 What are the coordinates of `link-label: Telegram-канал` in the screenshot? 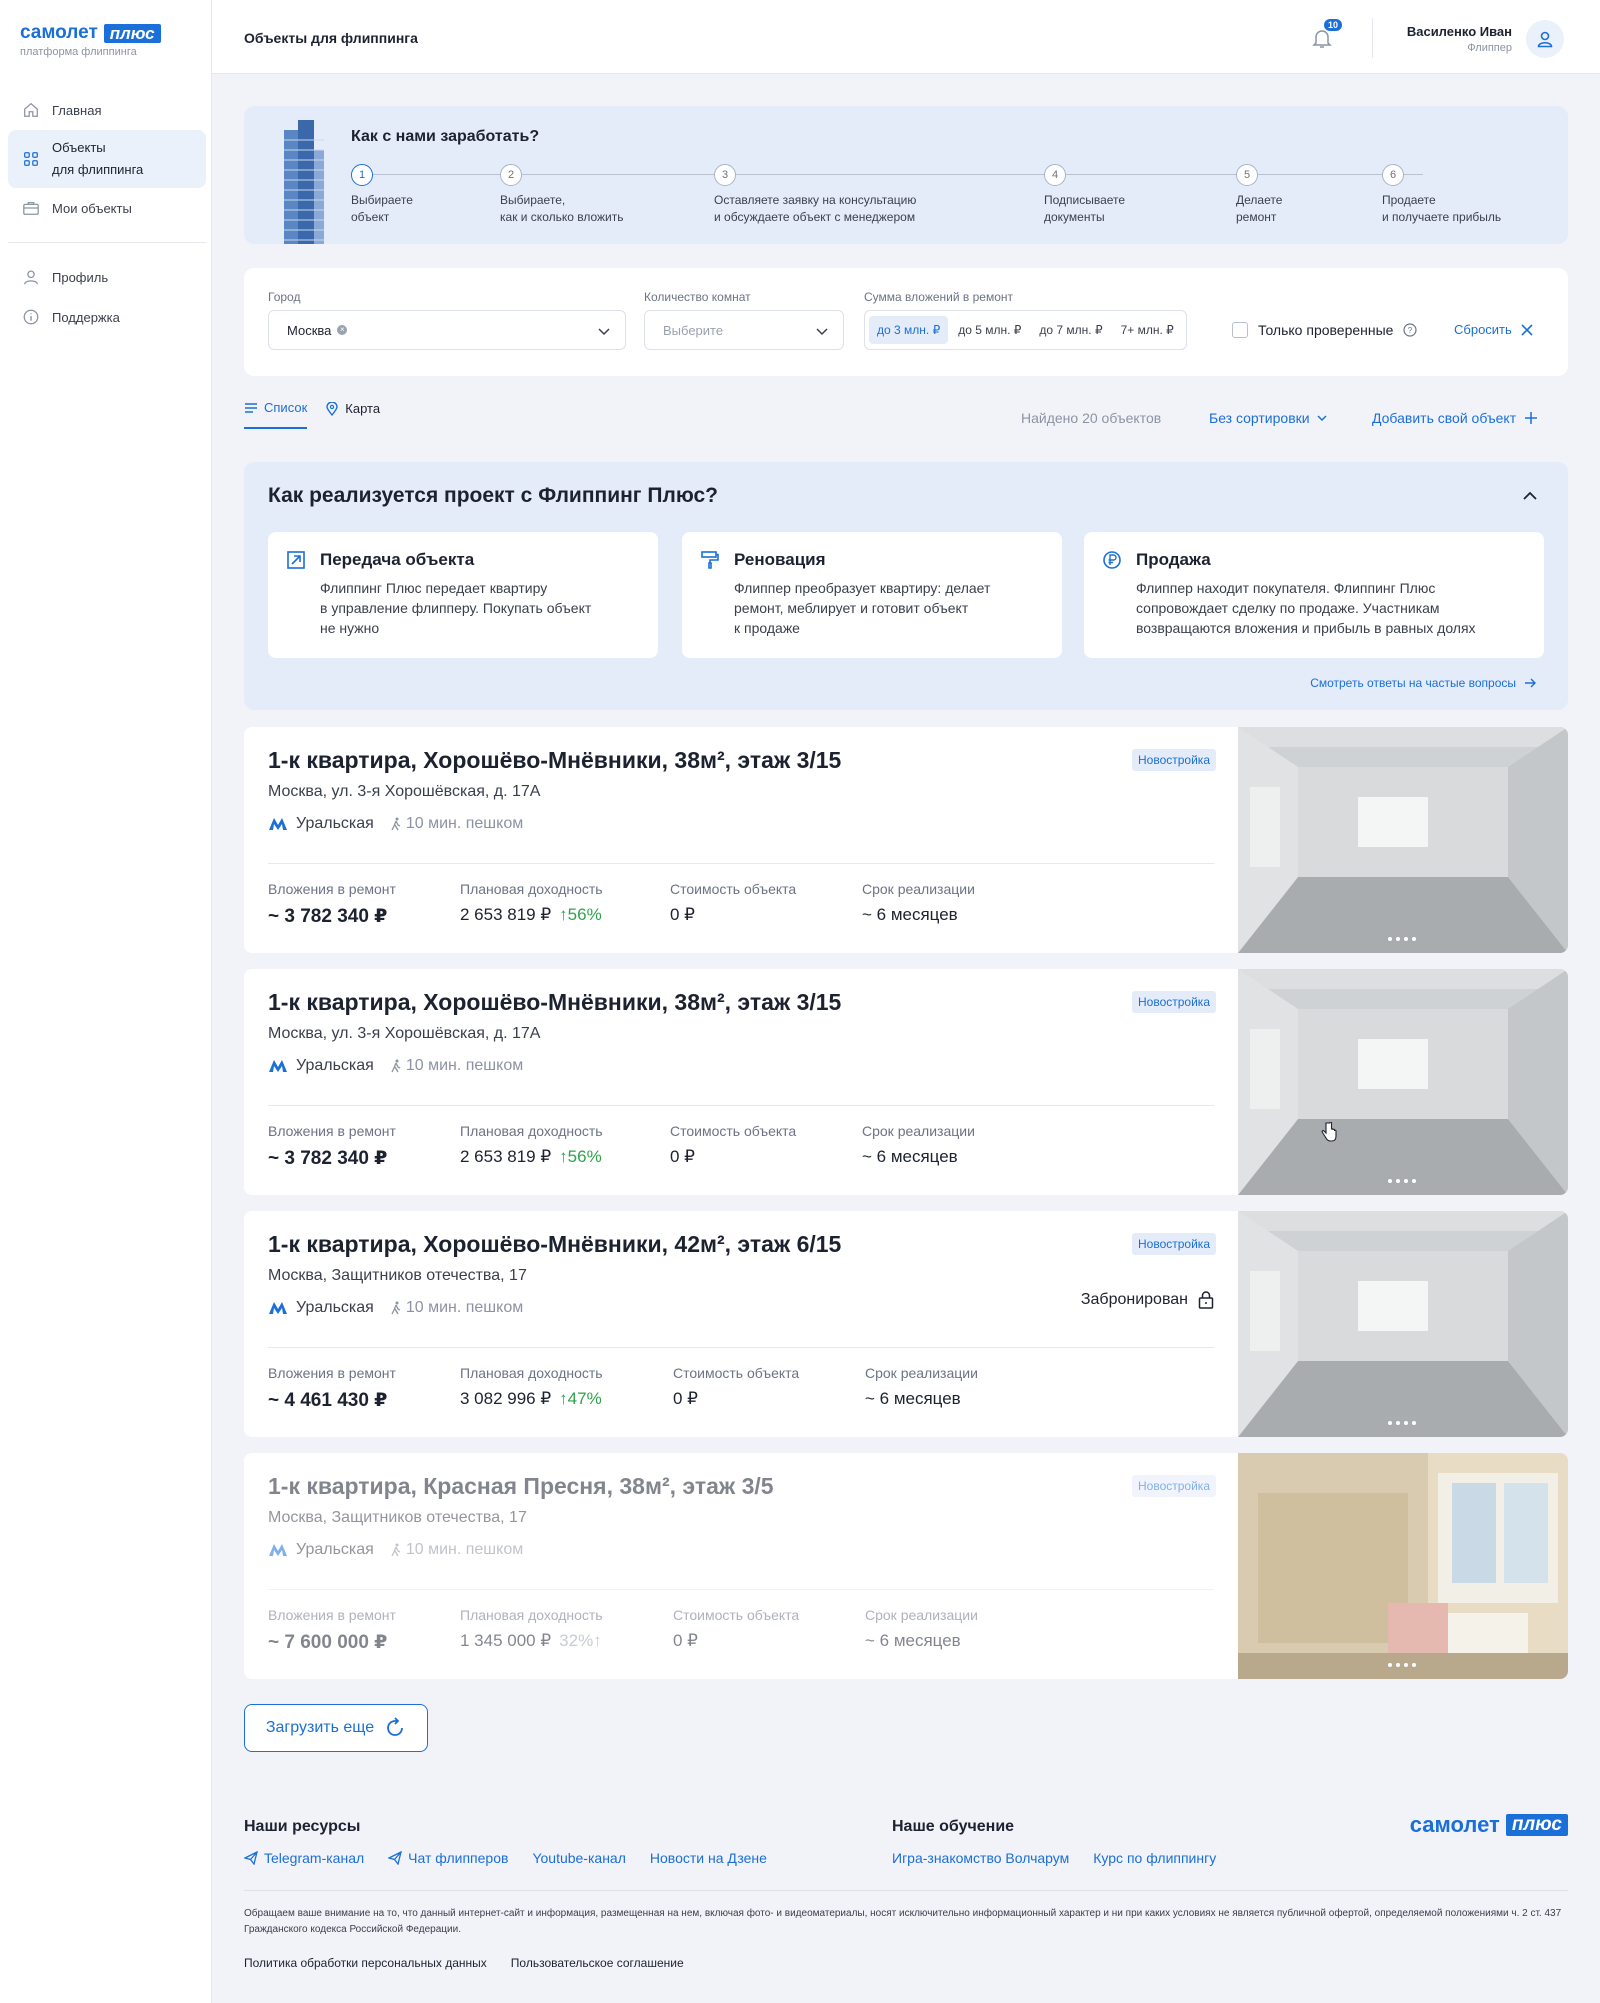 It's located at (314, 1858).